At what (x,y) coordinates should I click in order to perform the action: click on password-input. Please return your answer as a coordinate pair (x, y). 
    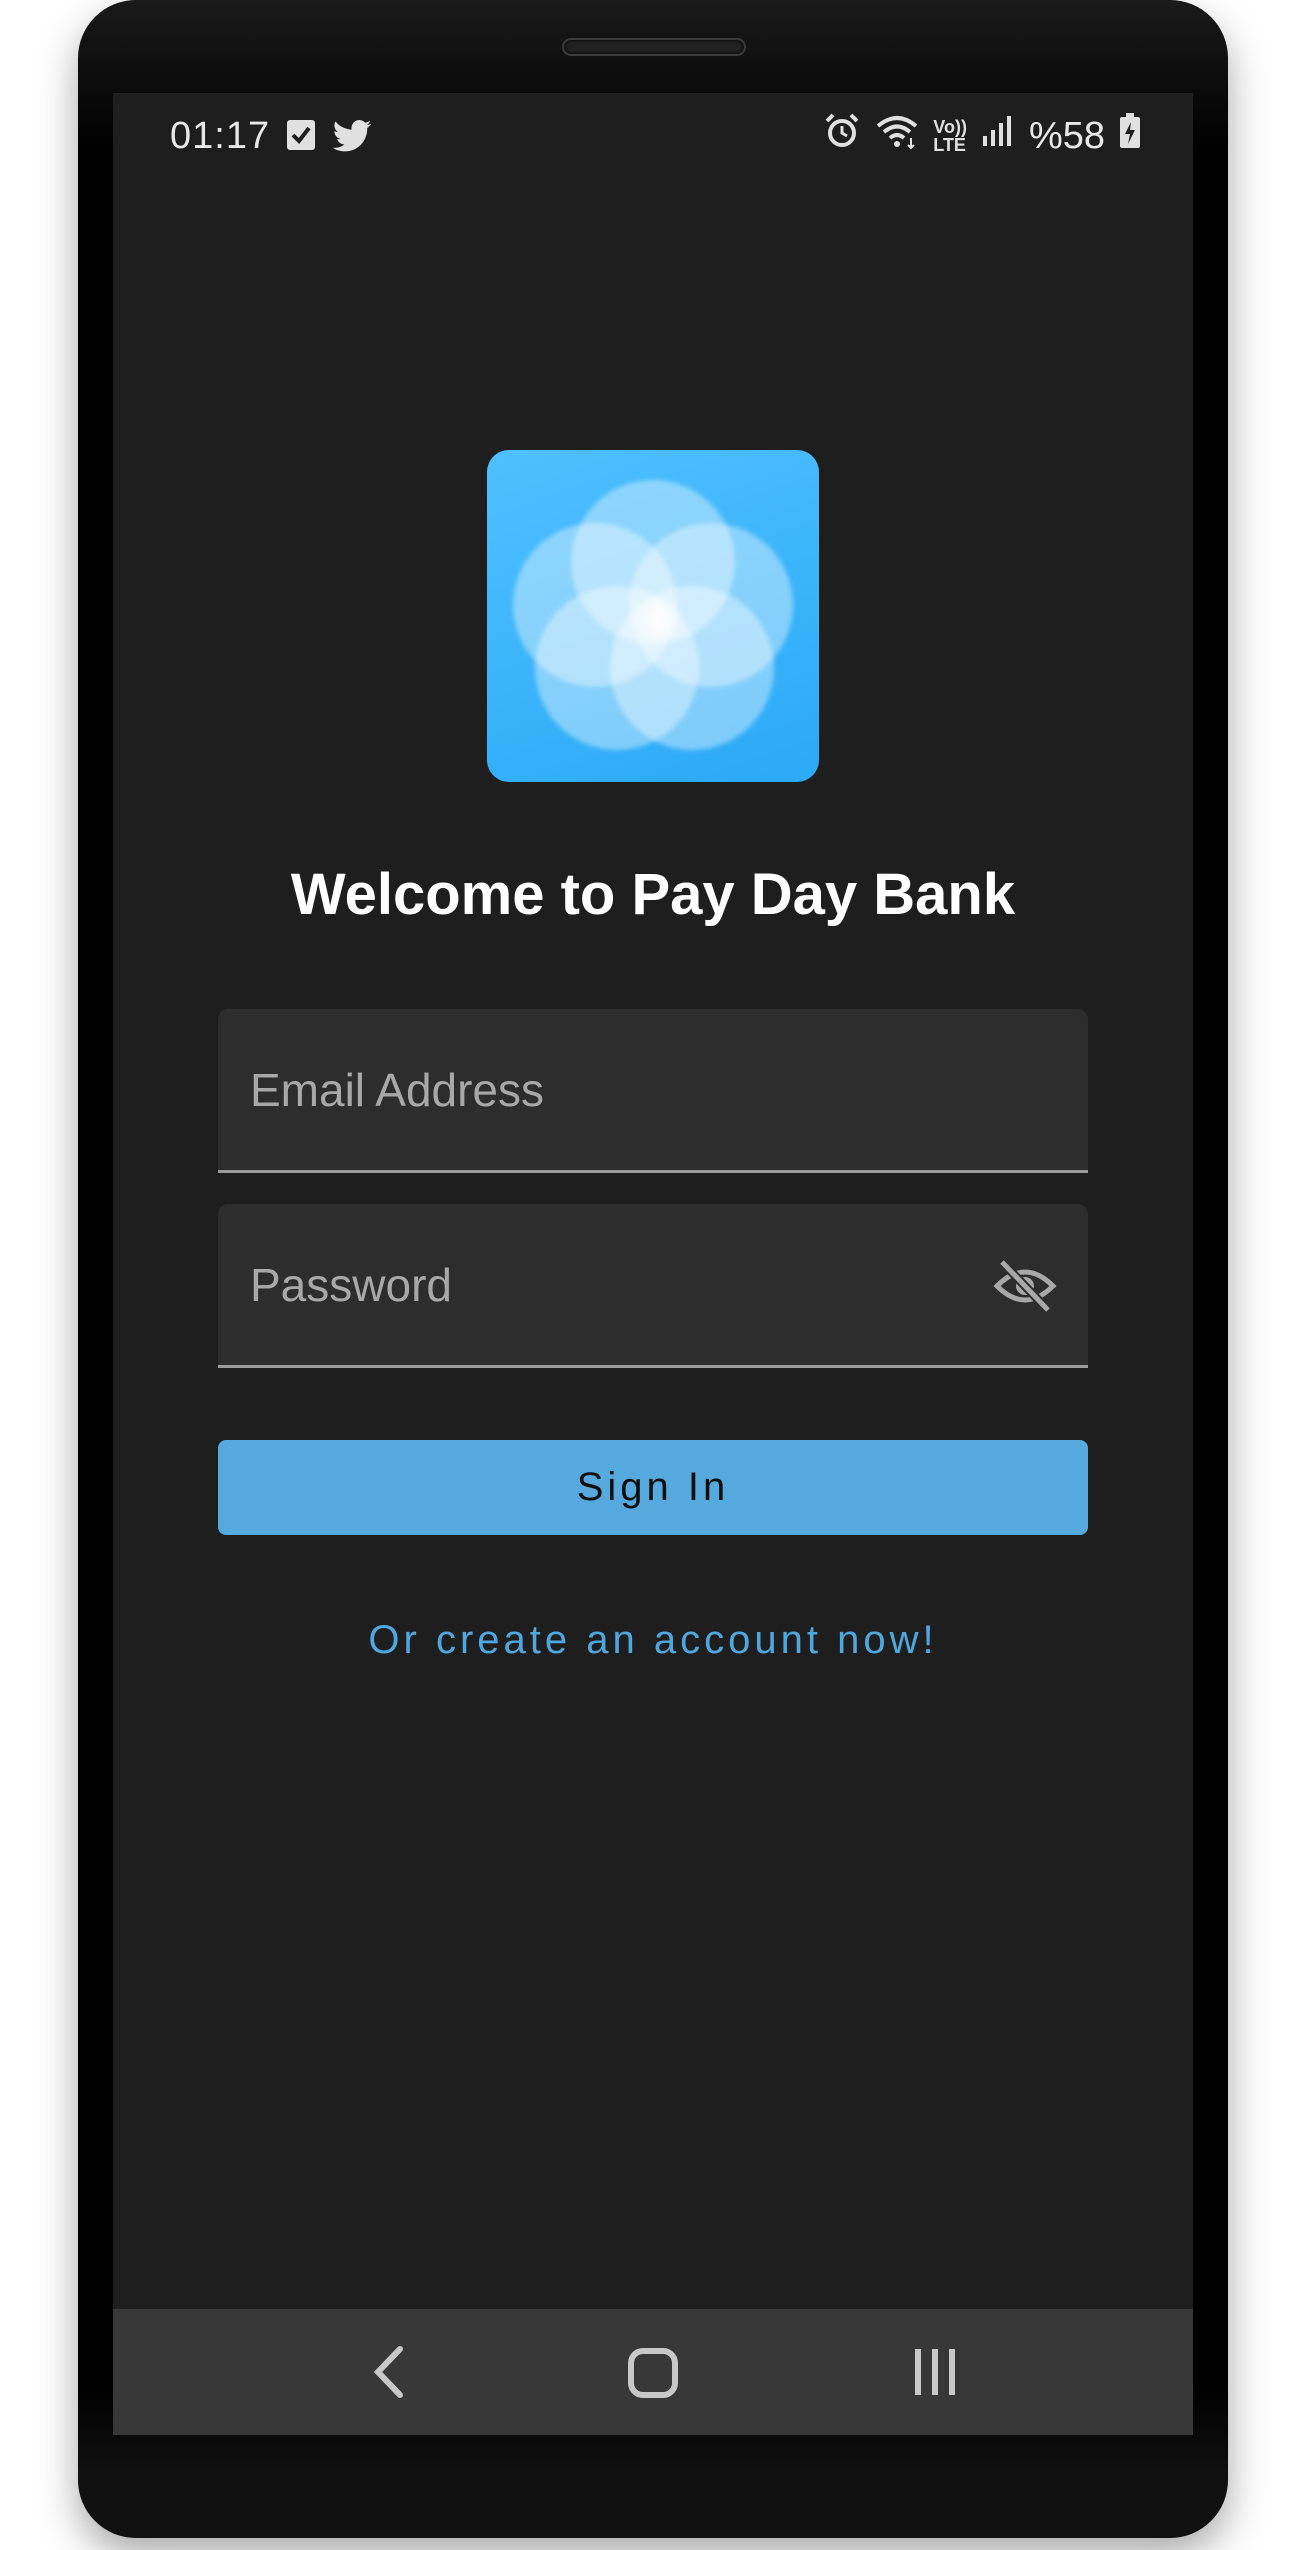
    Looking at the image, I should click on (653, 1284).